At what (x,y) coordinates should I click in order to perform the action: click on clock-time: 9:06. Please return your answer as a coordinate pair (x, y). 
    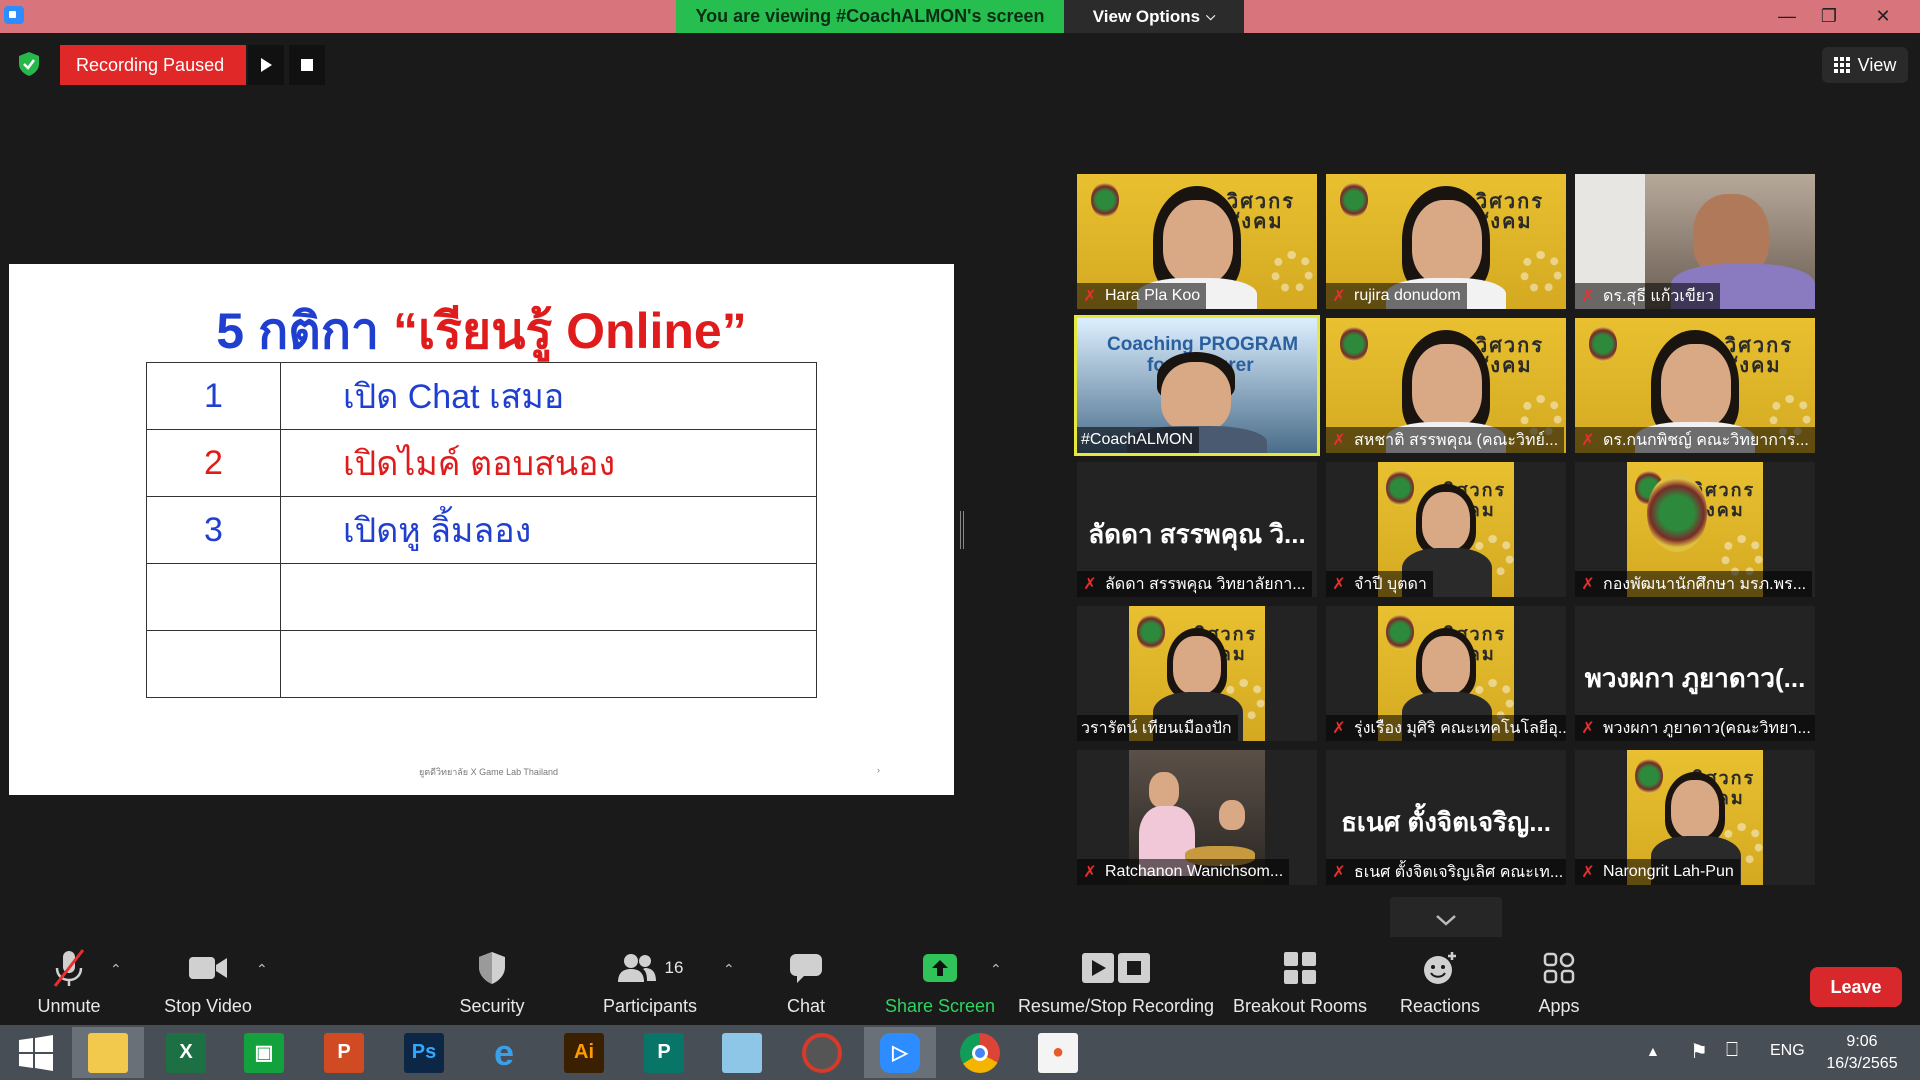
    Looking at the image, I should click on (1862, 1041).